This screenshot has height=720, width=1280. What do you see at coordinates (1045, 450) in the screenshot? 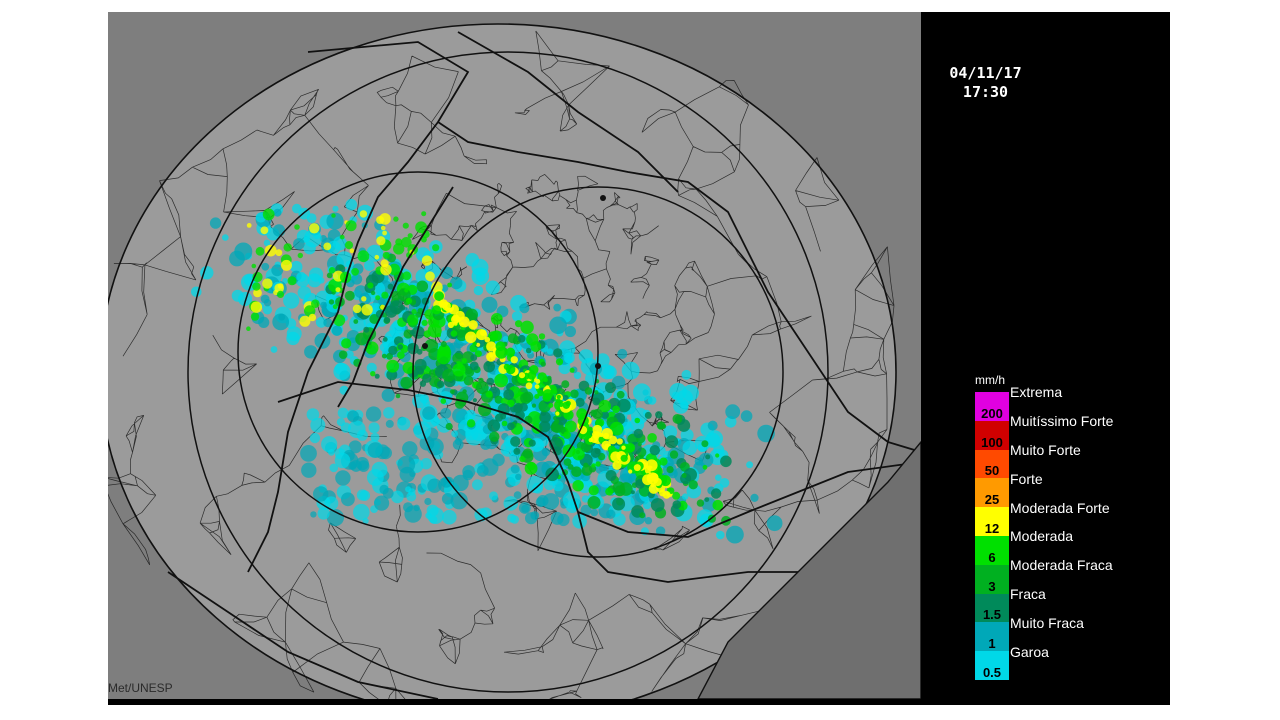
I see `legend-category-label: Muito Forte` at bounding box center [1045, 450].